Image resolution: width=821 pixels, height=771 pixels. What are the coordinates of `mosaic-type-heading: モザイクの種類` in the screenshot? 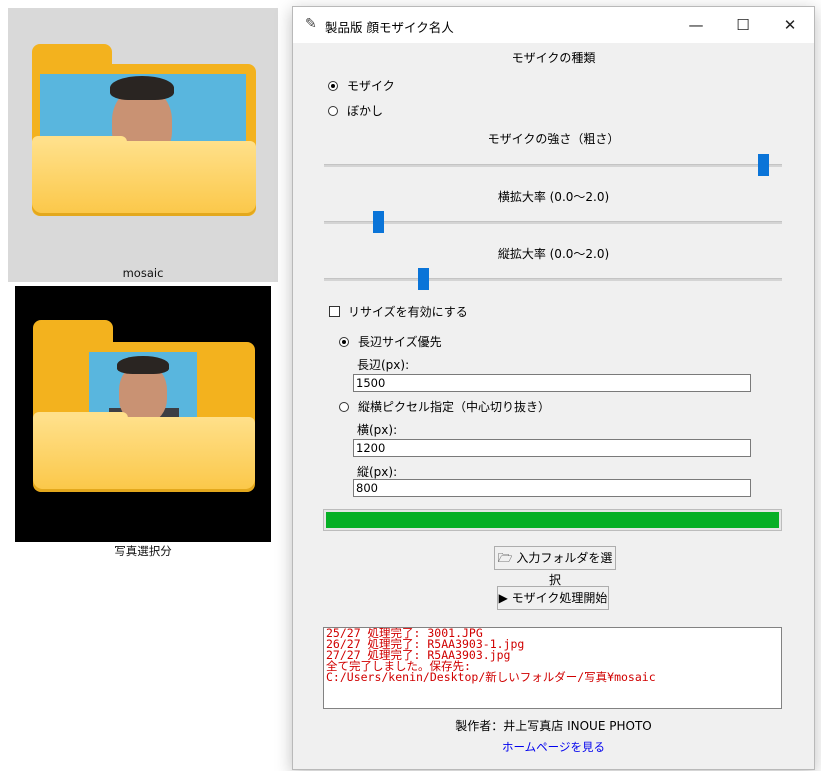 It's located at (553, 58).